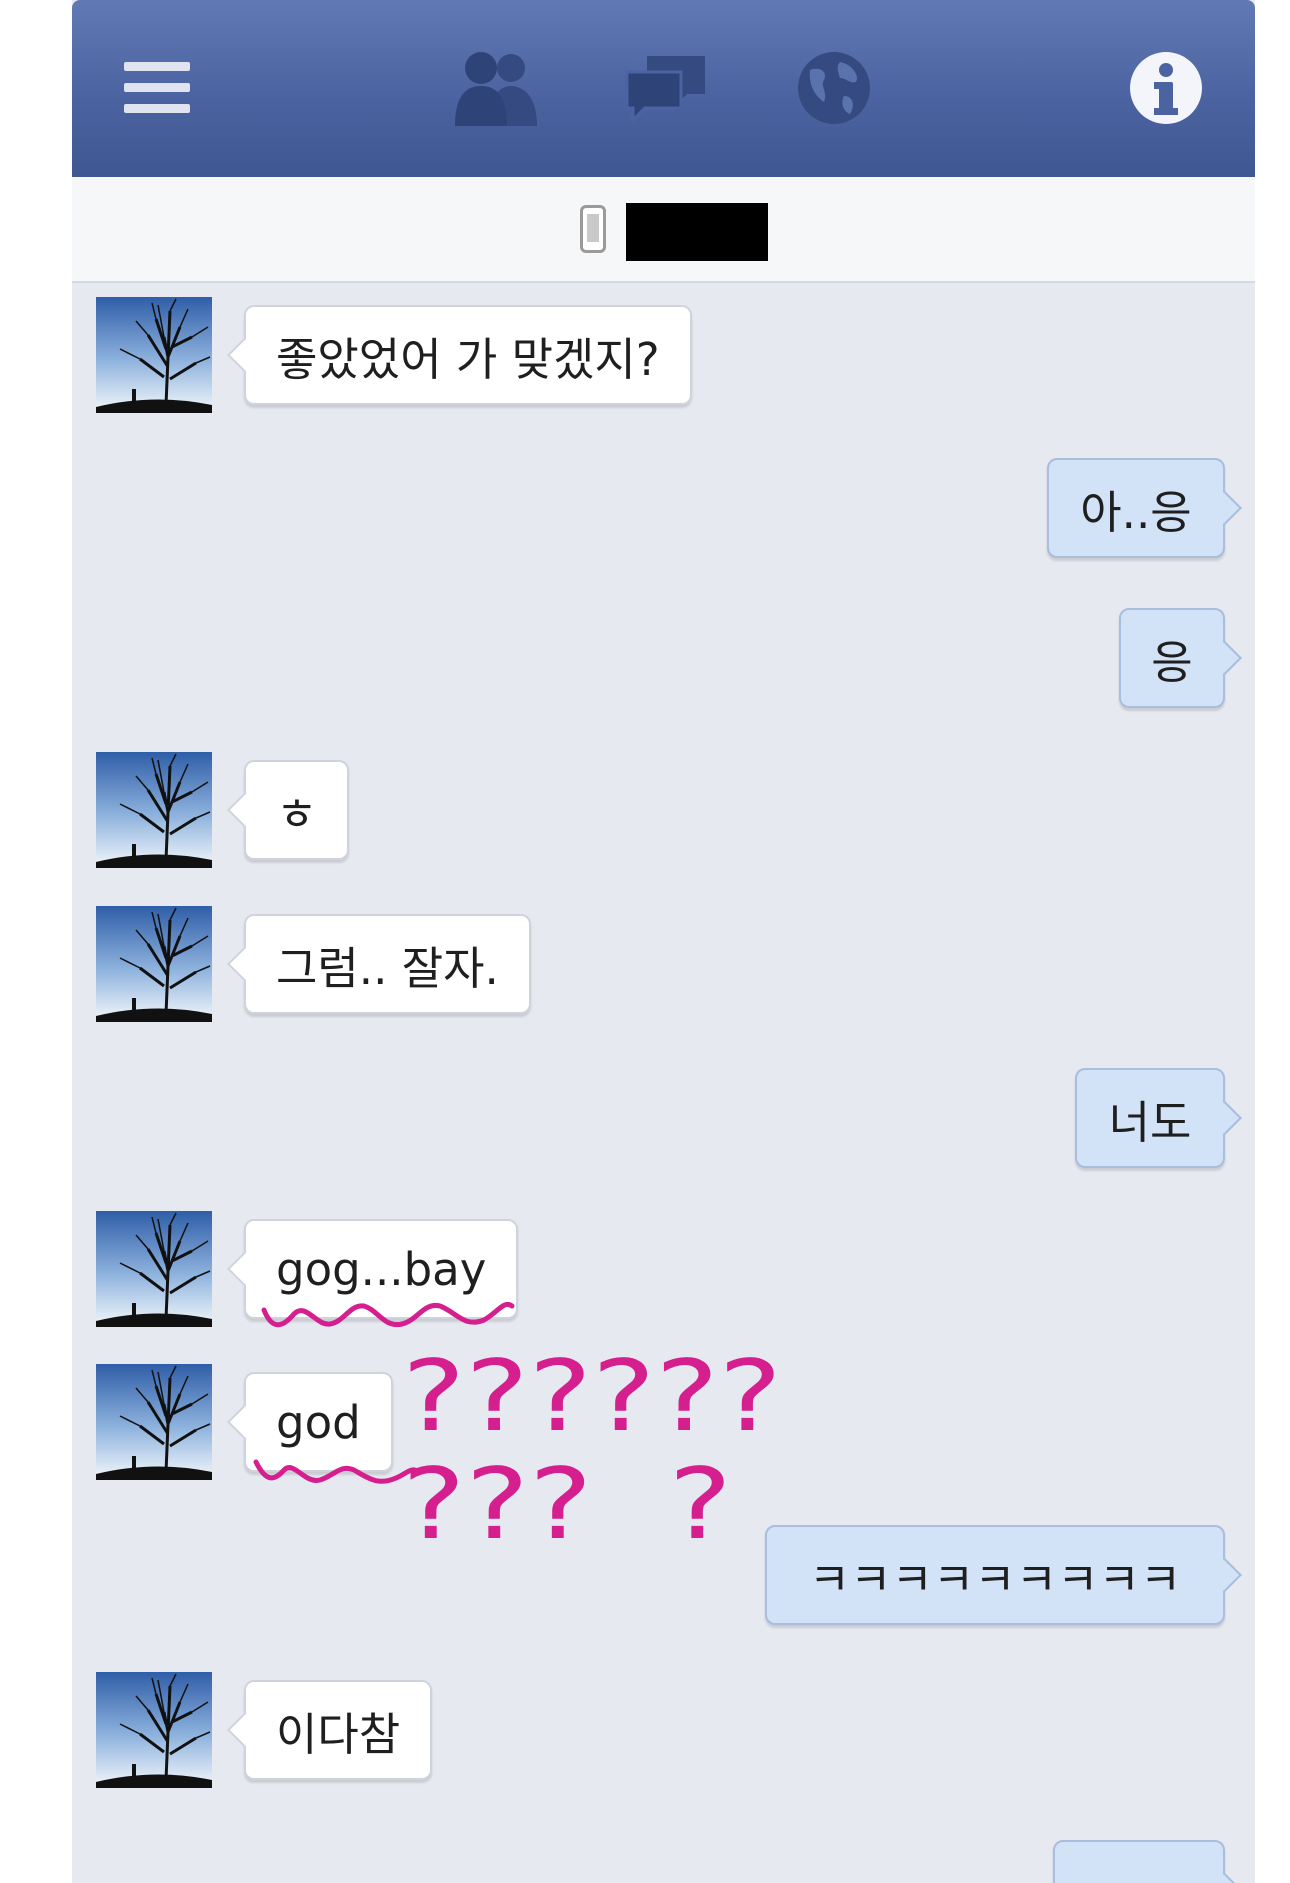 The height and width of the screenshot is (1883, 1290). I want to click on received-message-bubble: god, so click(318, 1422).